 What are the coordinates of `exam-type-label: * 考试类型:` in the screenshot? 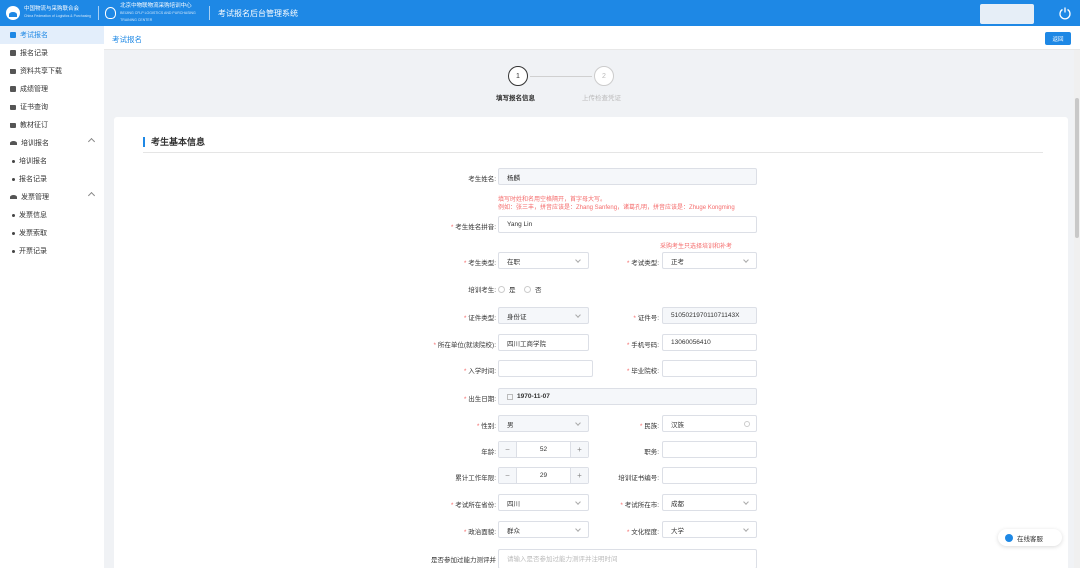 It's located at (642, 263).